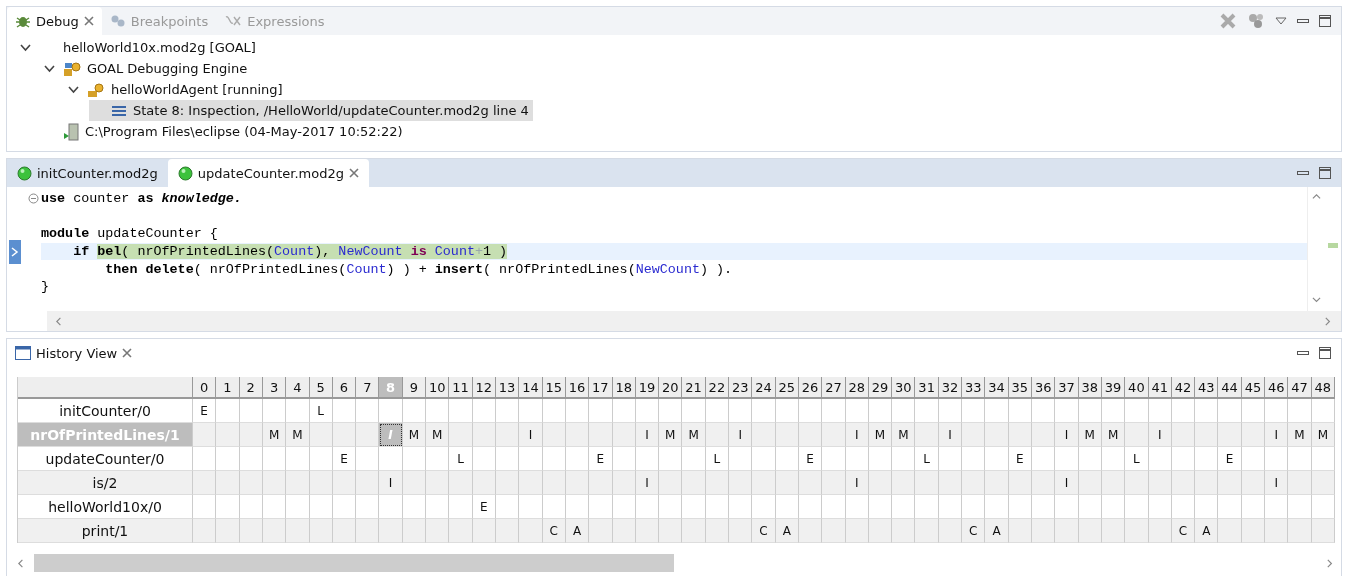 The height and width of the screenshot is (576, 1348). I want to click on row-header: updateCounter/0, so click(105, 459).